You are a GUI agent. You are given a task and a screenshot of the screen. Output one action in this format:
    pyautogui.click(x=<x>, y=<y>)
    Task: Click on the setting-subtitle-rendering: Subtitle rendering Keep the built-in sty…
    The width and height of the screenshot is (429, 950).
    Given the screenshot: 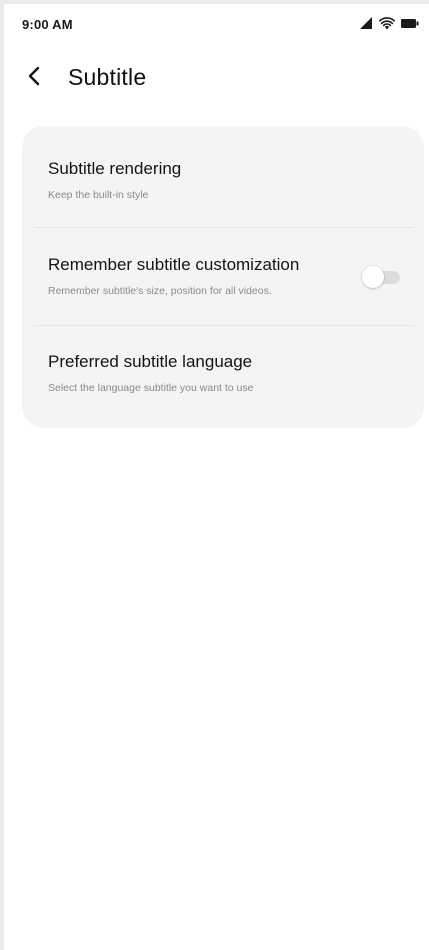 What is the action you would take?
    pyautogui.click(x=223, y=176)
    